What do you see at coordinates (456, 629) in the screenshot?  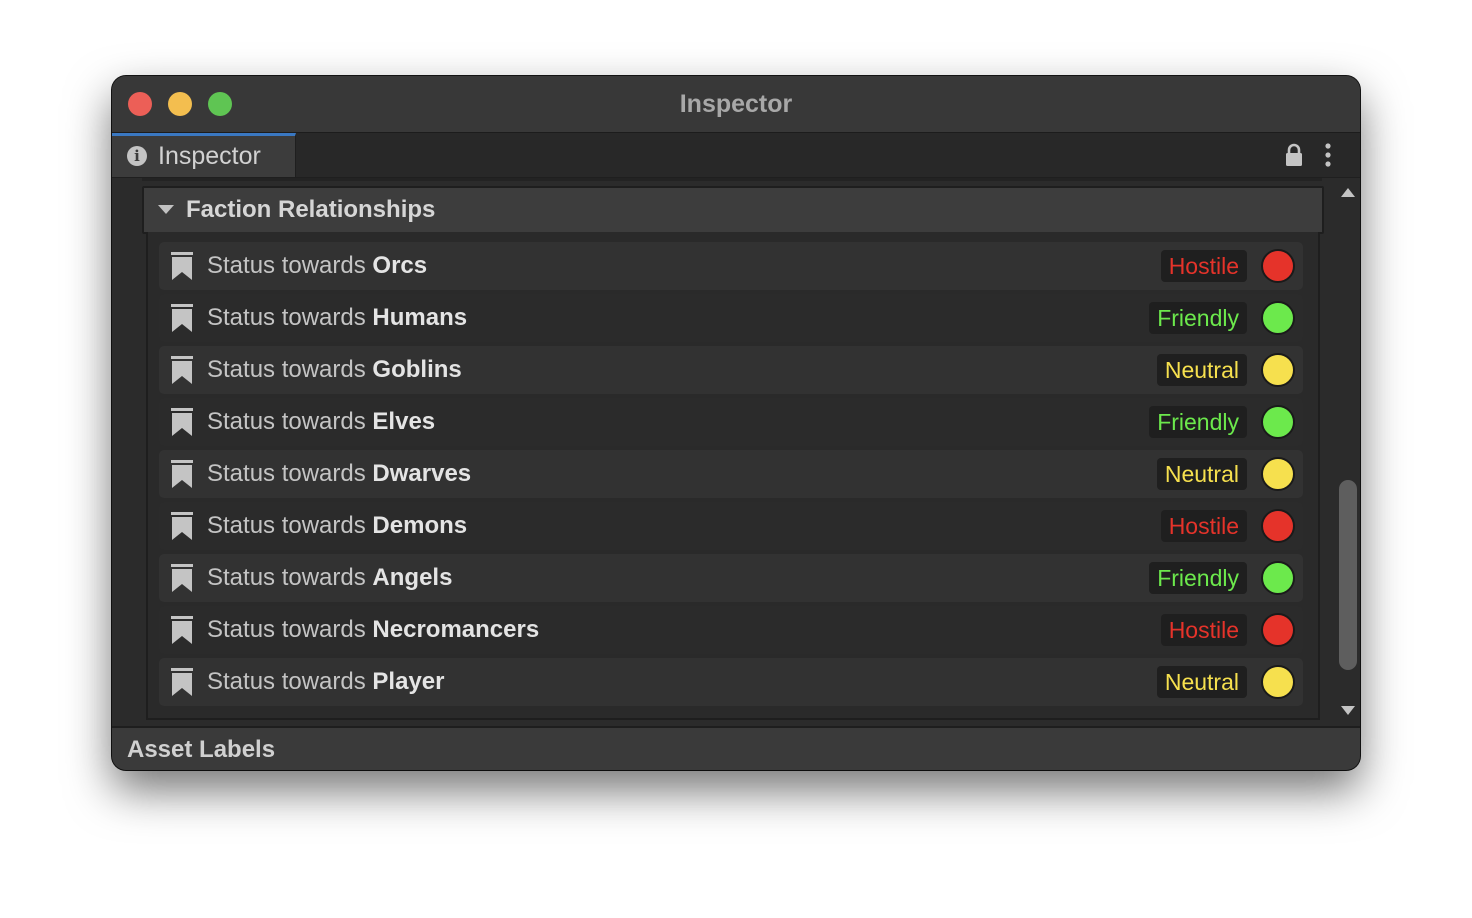 I see `faction-name: Necromancers` at bounding box center [456, 629].